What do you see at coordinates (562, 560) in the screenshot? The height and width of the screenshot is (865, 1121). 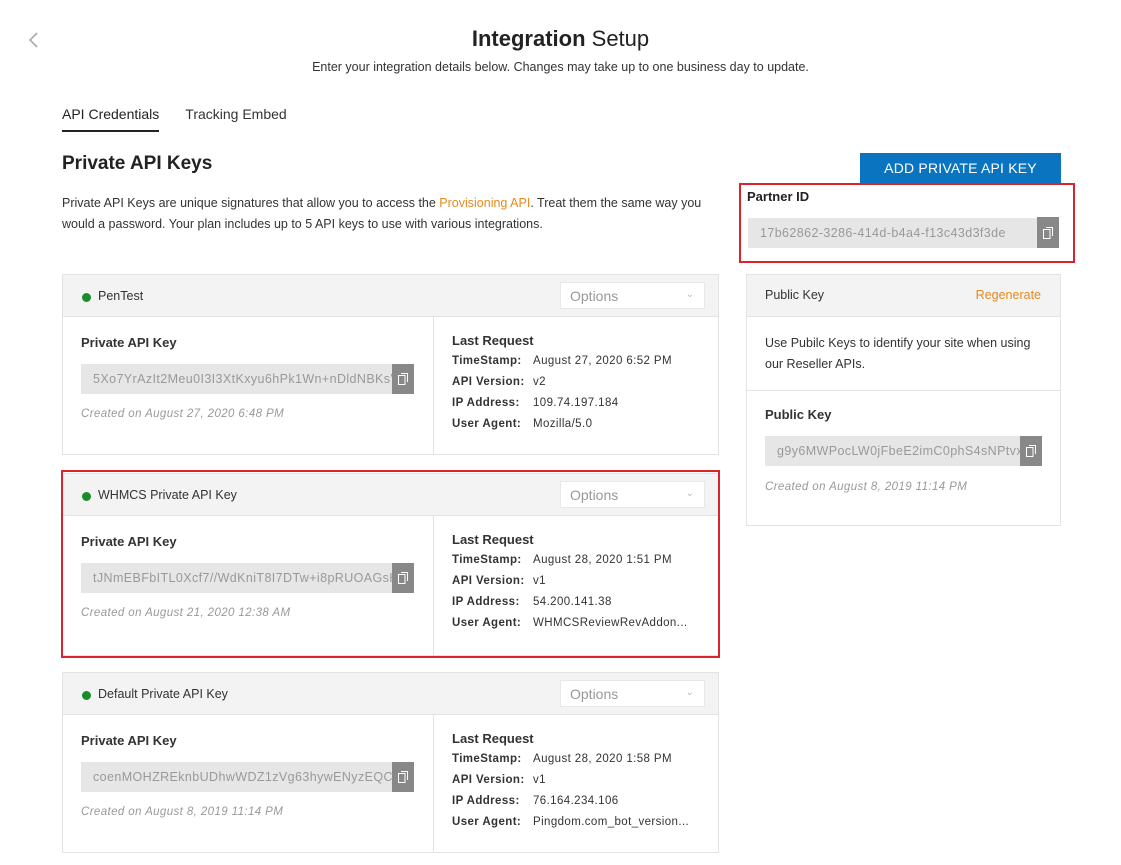 I see `timestamp-row: TimeStamp: August 28, 2020 1:51 PM` at bounding box center [562, 560].